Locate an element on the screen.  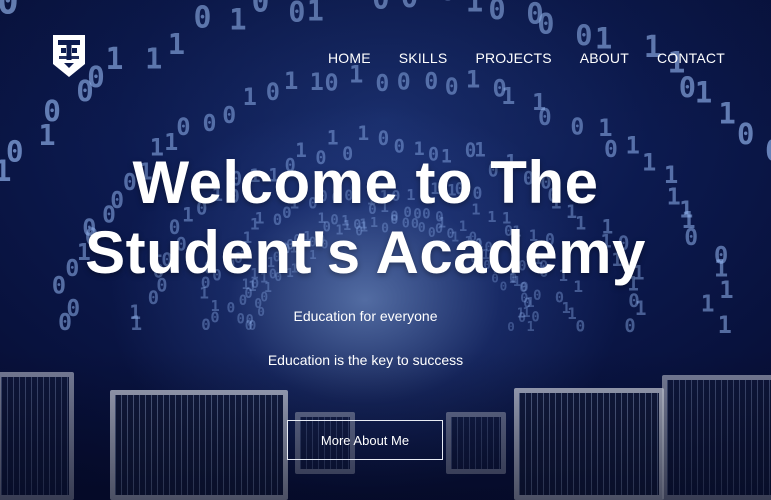
hero-title-line1: Welcome to The is located at coordinates (365, 182).